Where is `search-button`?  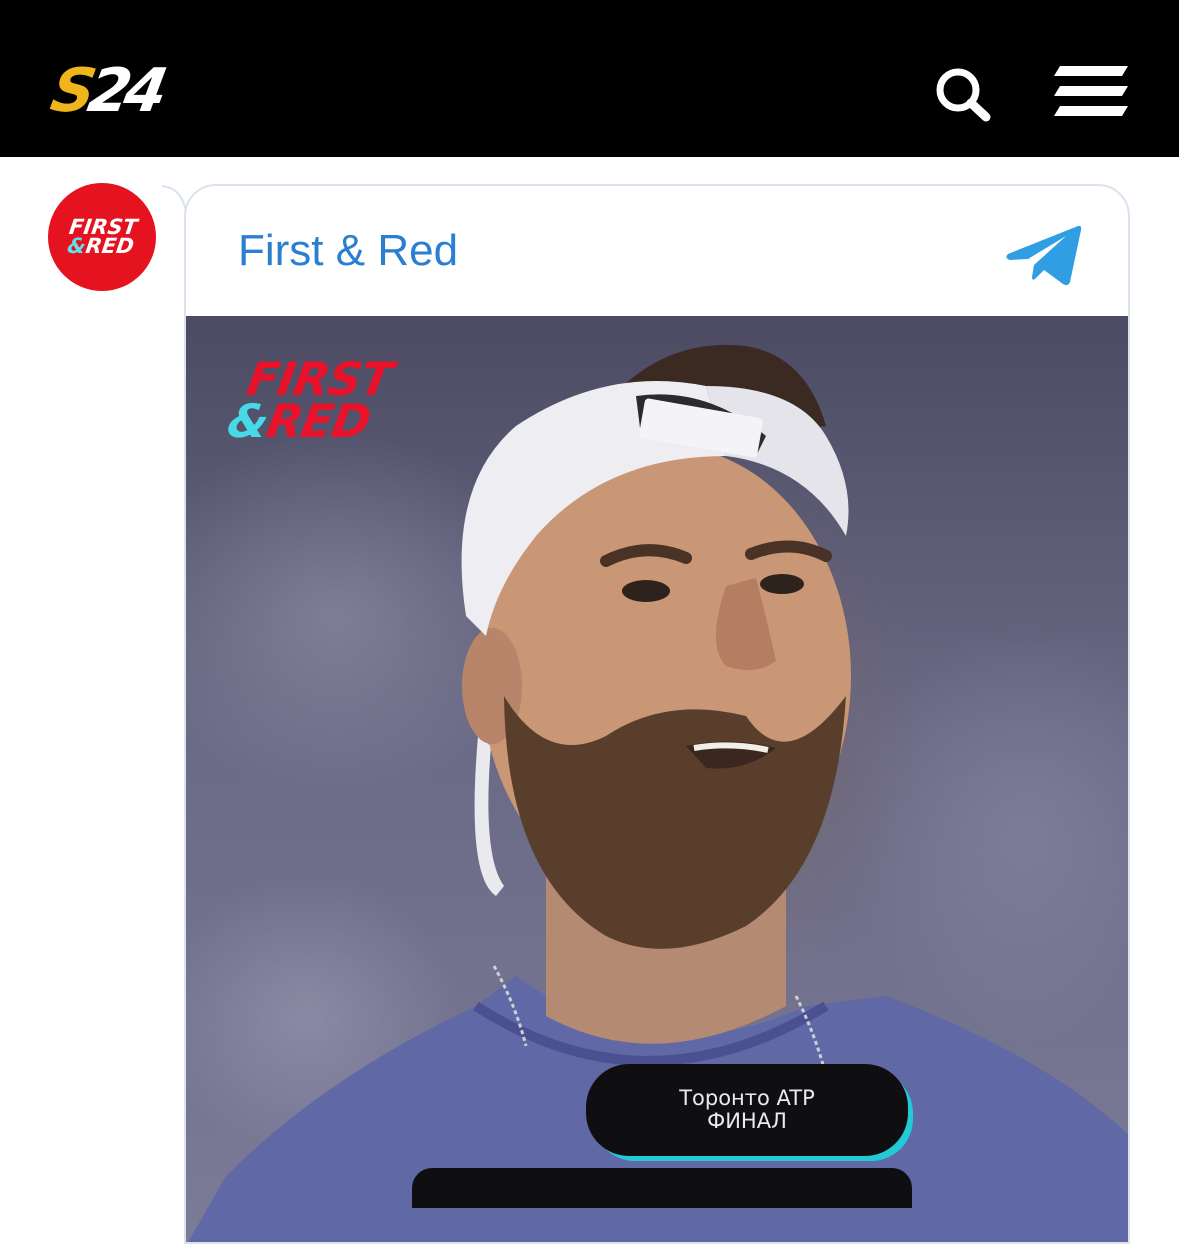
search-button is located at coordinates (963, 95).